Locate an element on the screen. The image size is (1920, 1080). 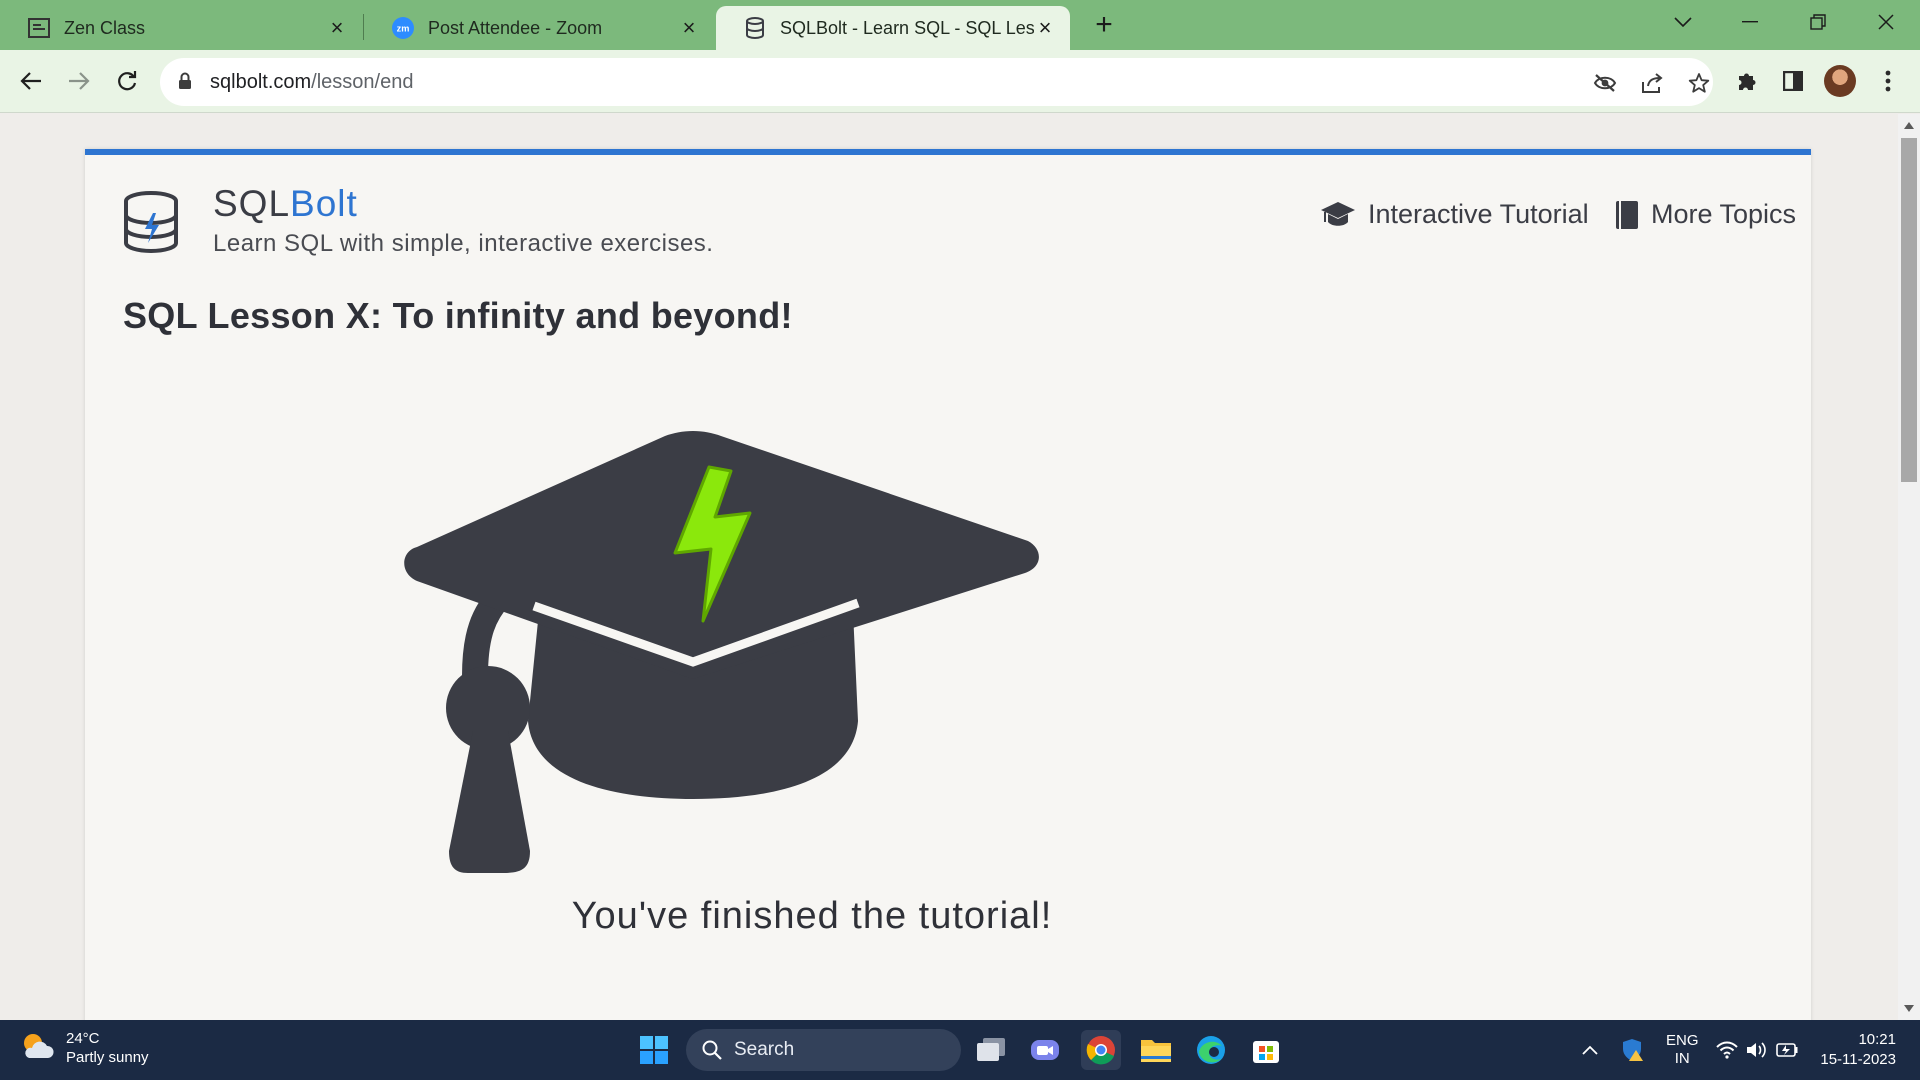
sqlbolt-favicon is located at coordinates (755, 28).